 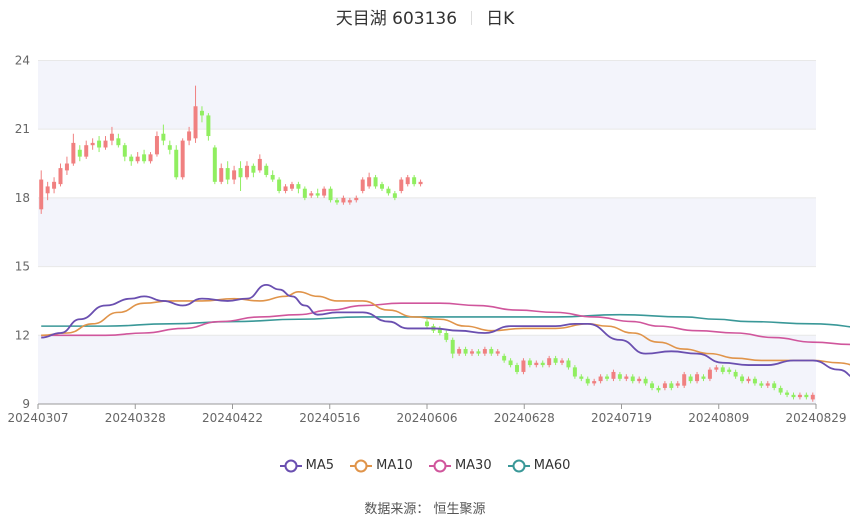 I want to click on legend-item-ma10: MA10, so click(x=381, y=465).